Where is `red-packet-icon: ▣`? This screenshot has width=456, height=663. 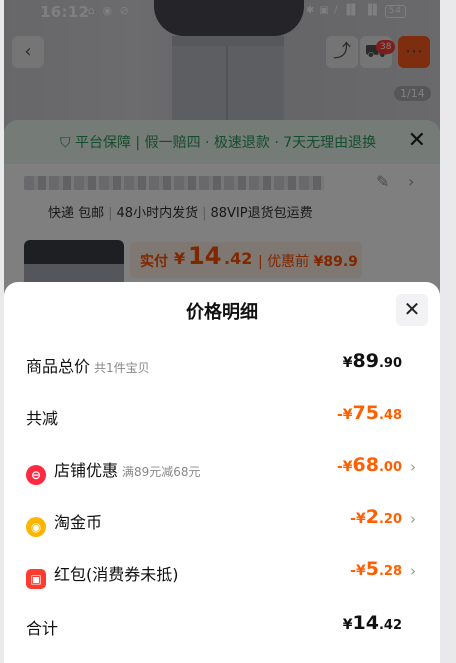
red-packet-icon: ▣ is located at coordinates (36, 579).